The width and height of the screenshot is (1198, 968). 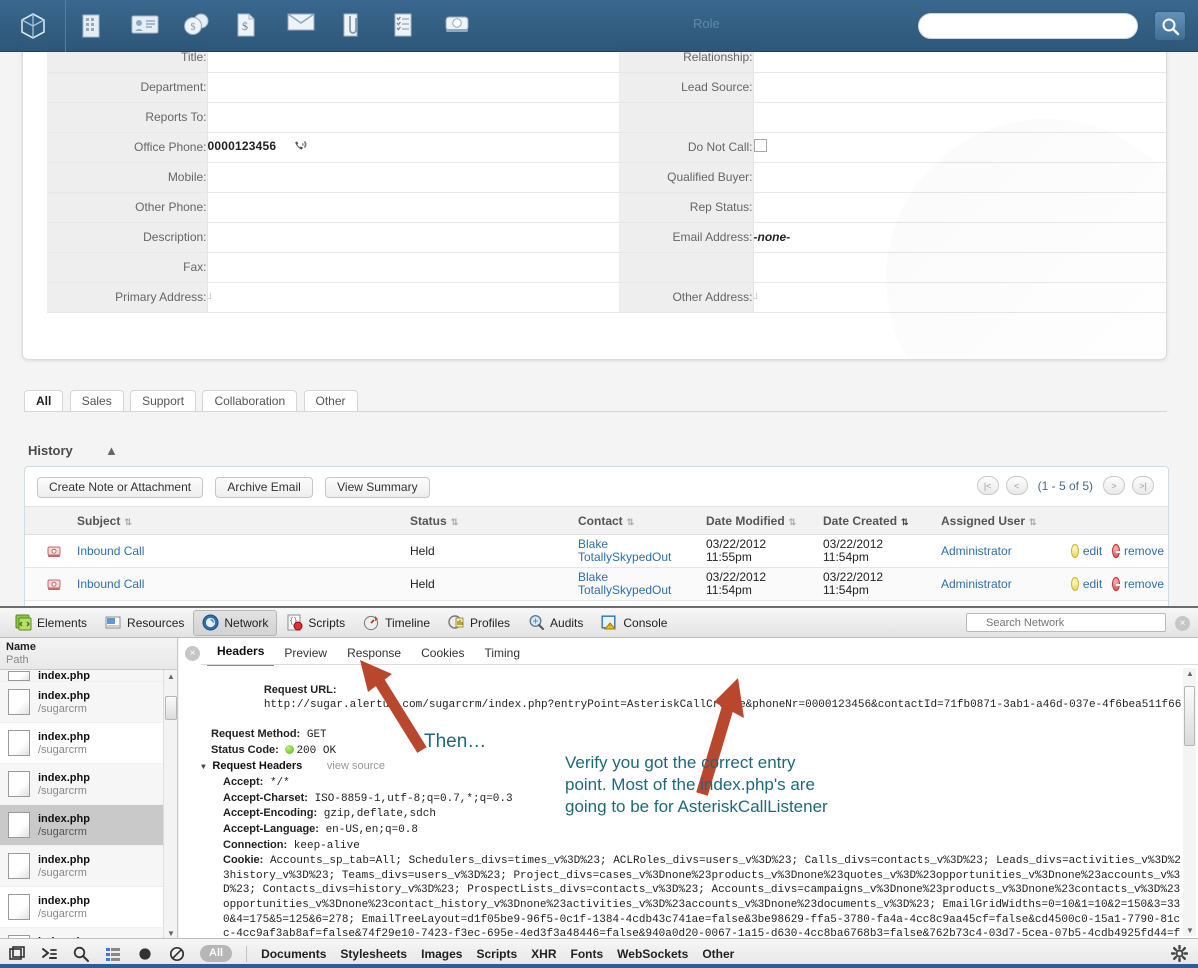 I want to click on col-date-modified: Date Modified ⇅, so click(x=758, y=520).